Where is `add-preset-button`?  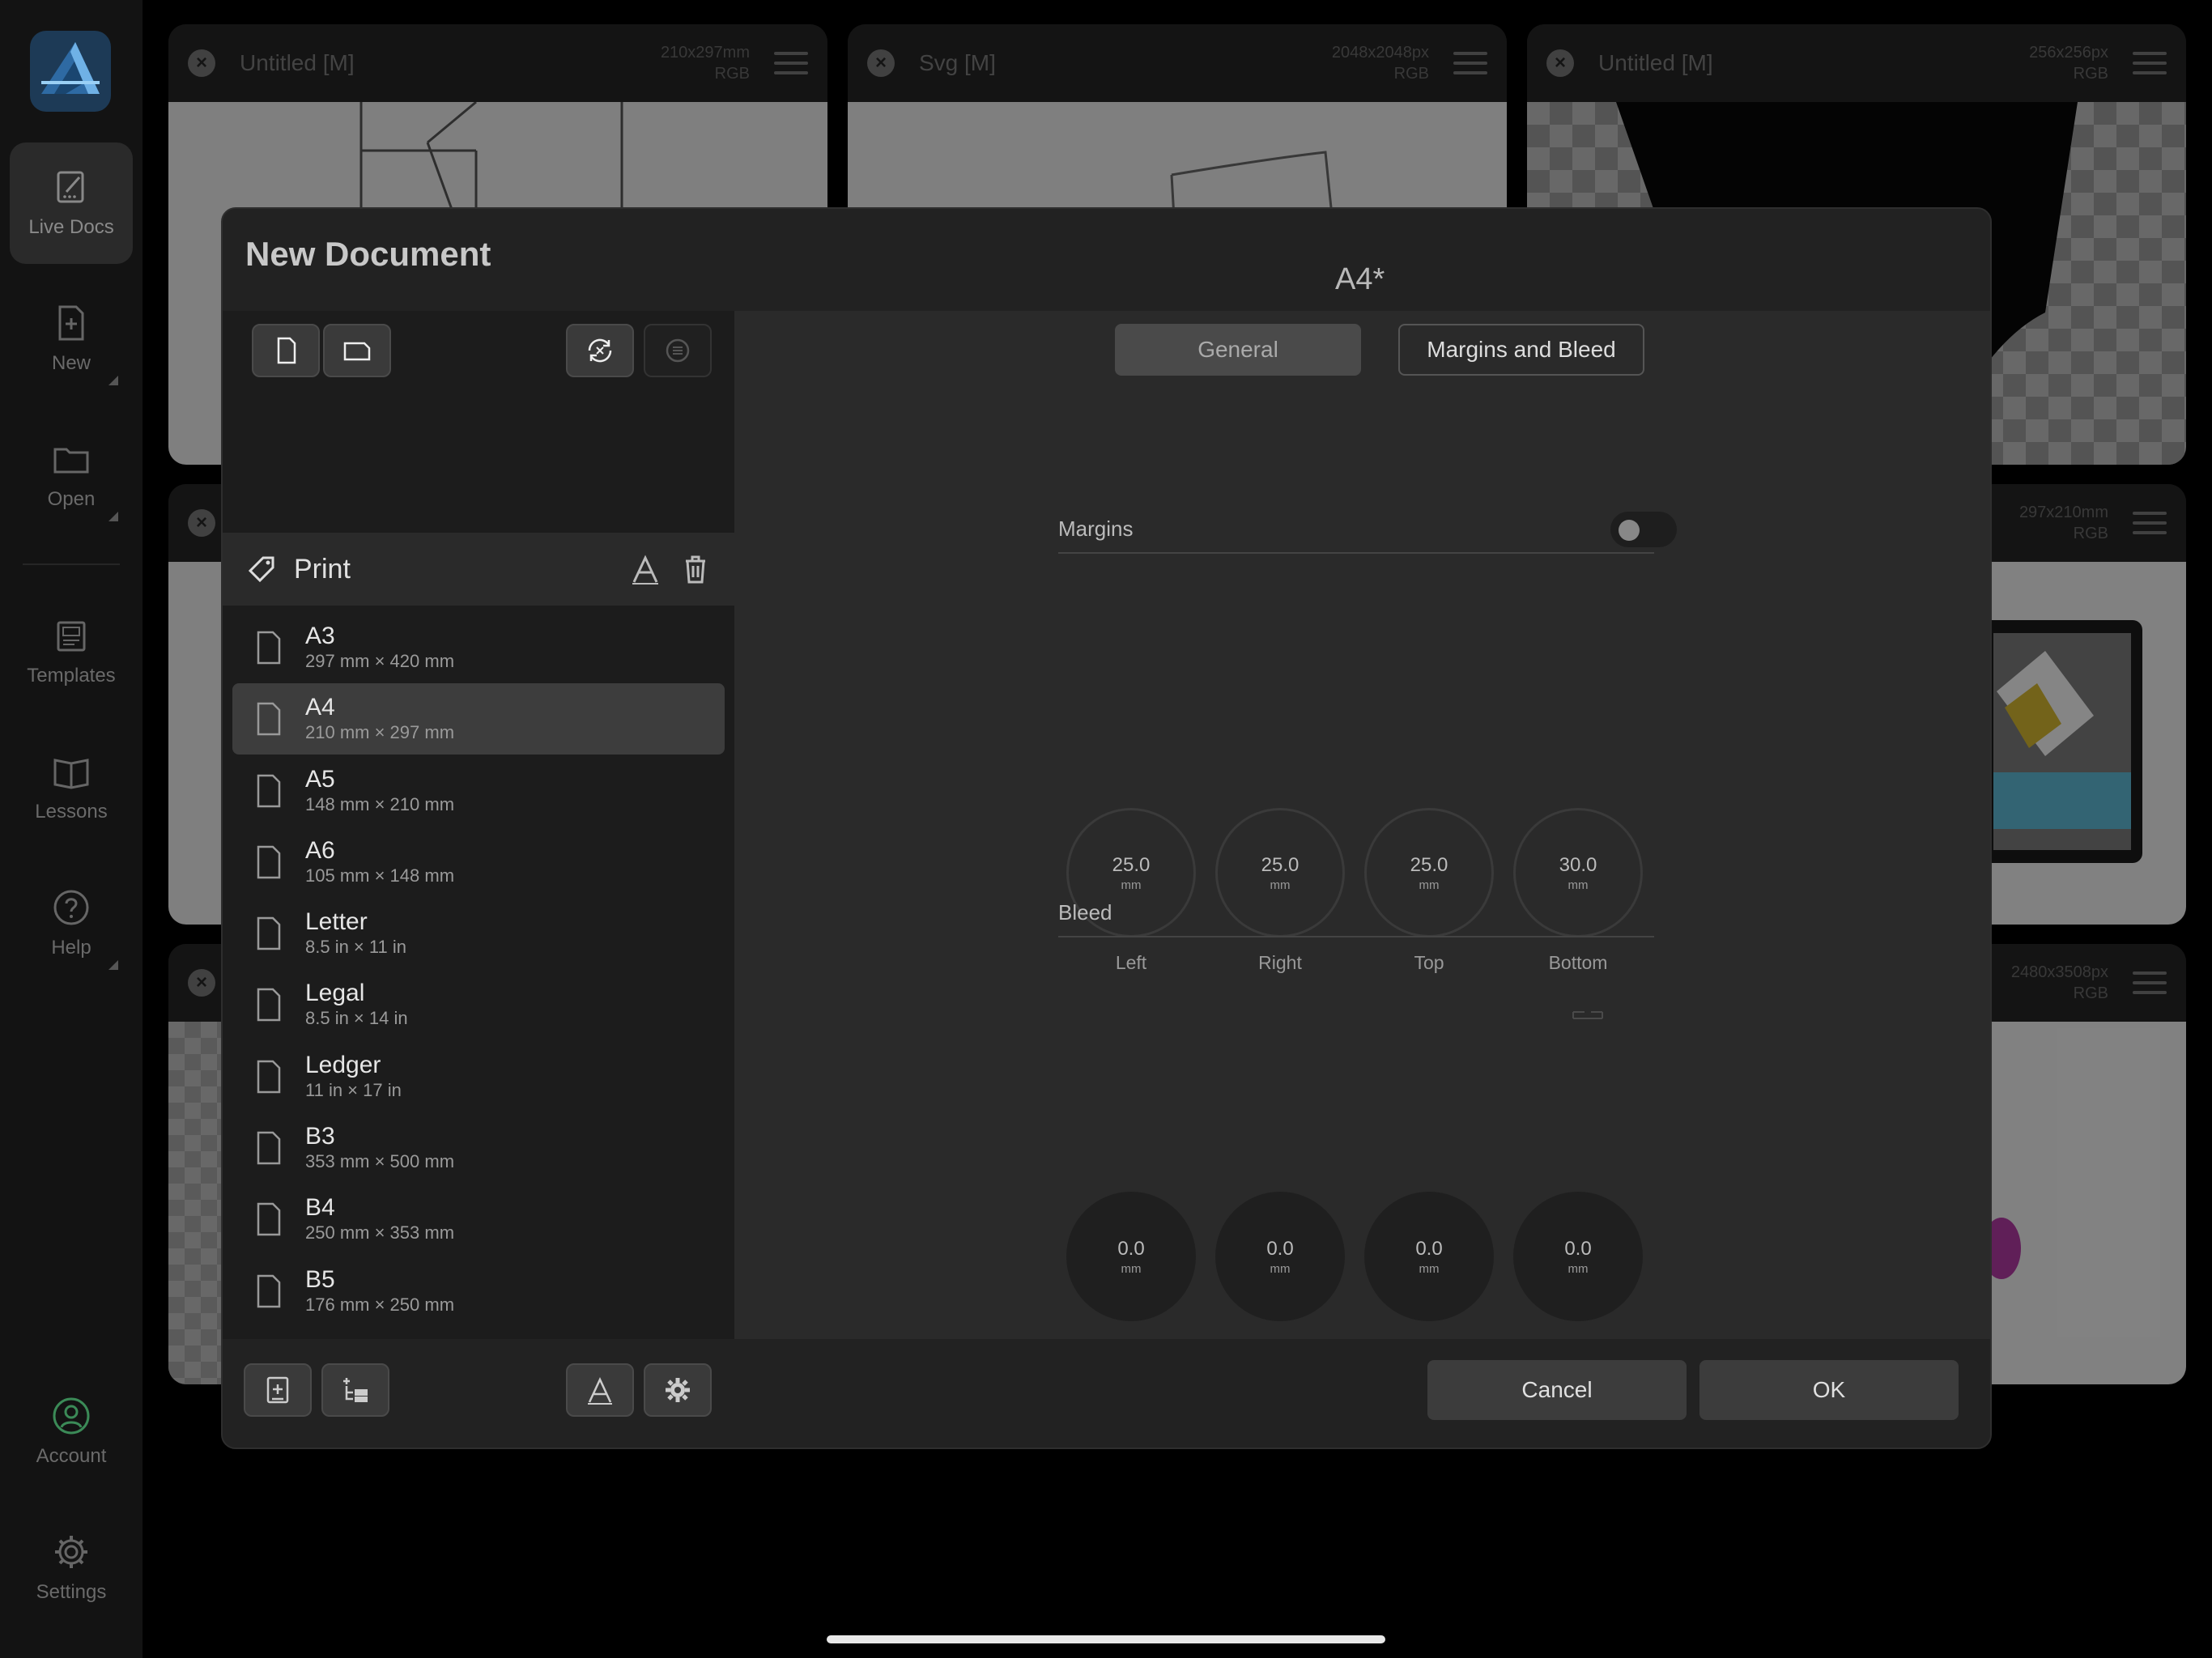
add-preset-button is located at coordinates (278, 1390).